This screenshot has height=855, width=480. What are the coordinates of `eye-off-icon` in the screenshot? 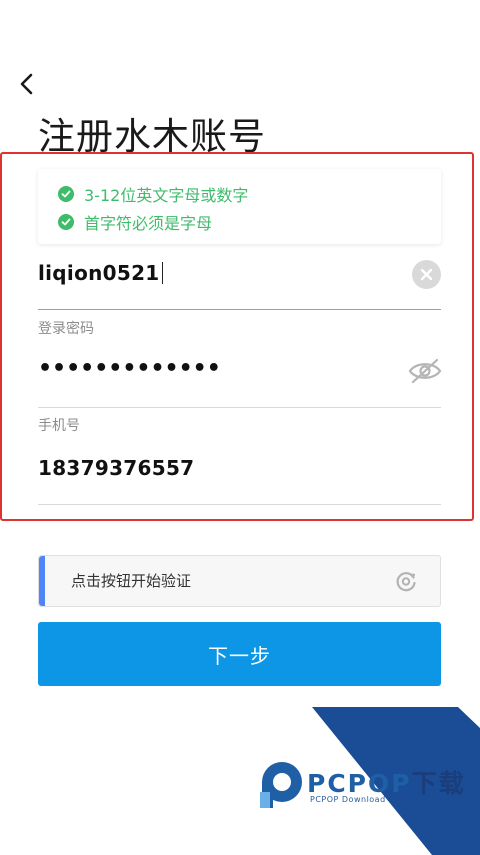 It's located at (425, 371).